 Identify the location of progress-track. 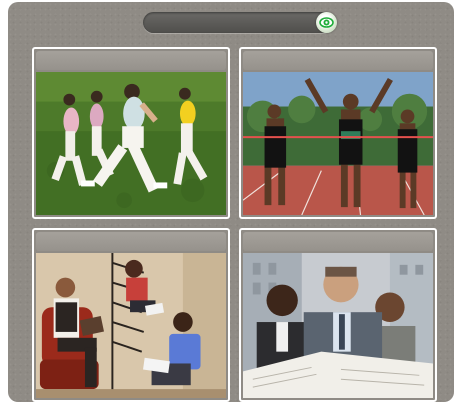
(238, 22).